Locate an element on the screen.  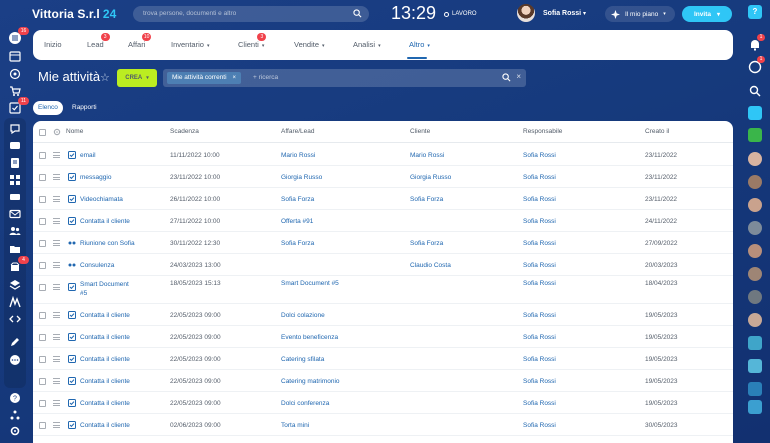
mail-icon is located at coordinates (15, 214).